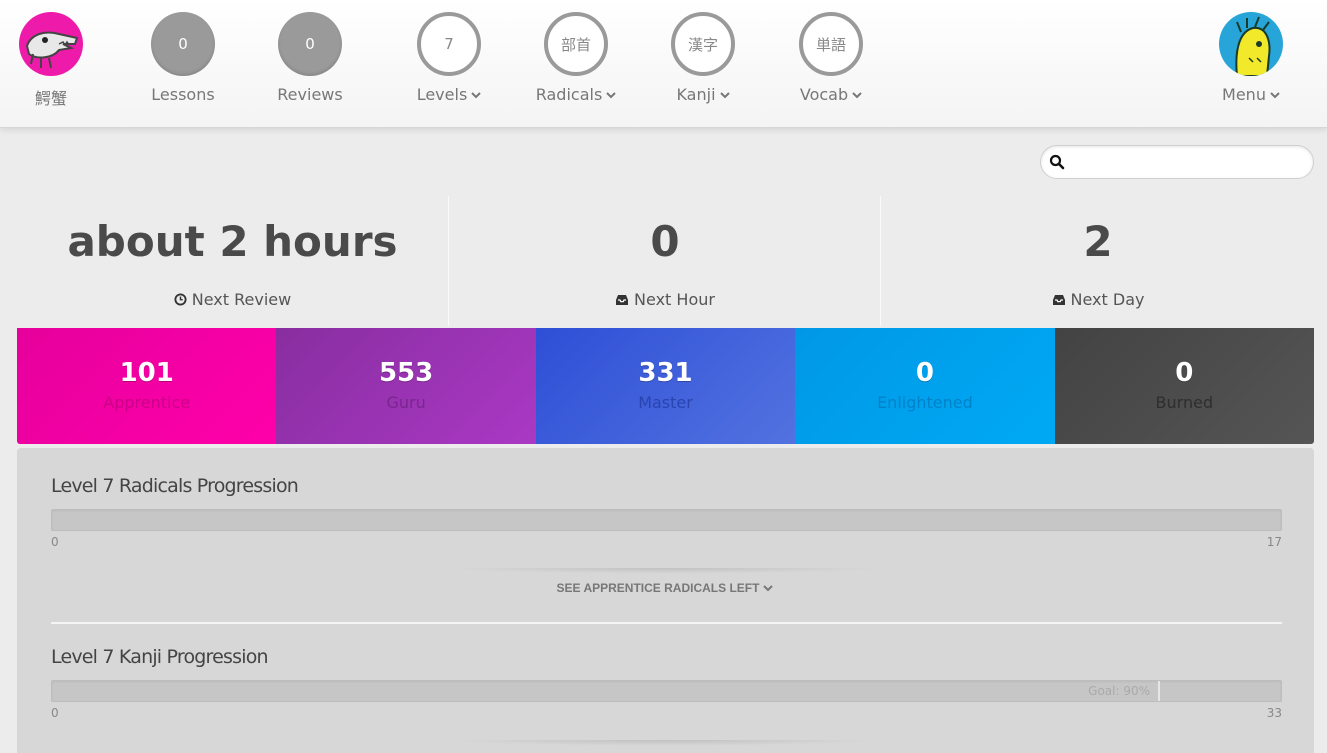 The height and width of the screenshot is (753, 1327). I want to click on username: 鰐蟹, so click(50, 98).